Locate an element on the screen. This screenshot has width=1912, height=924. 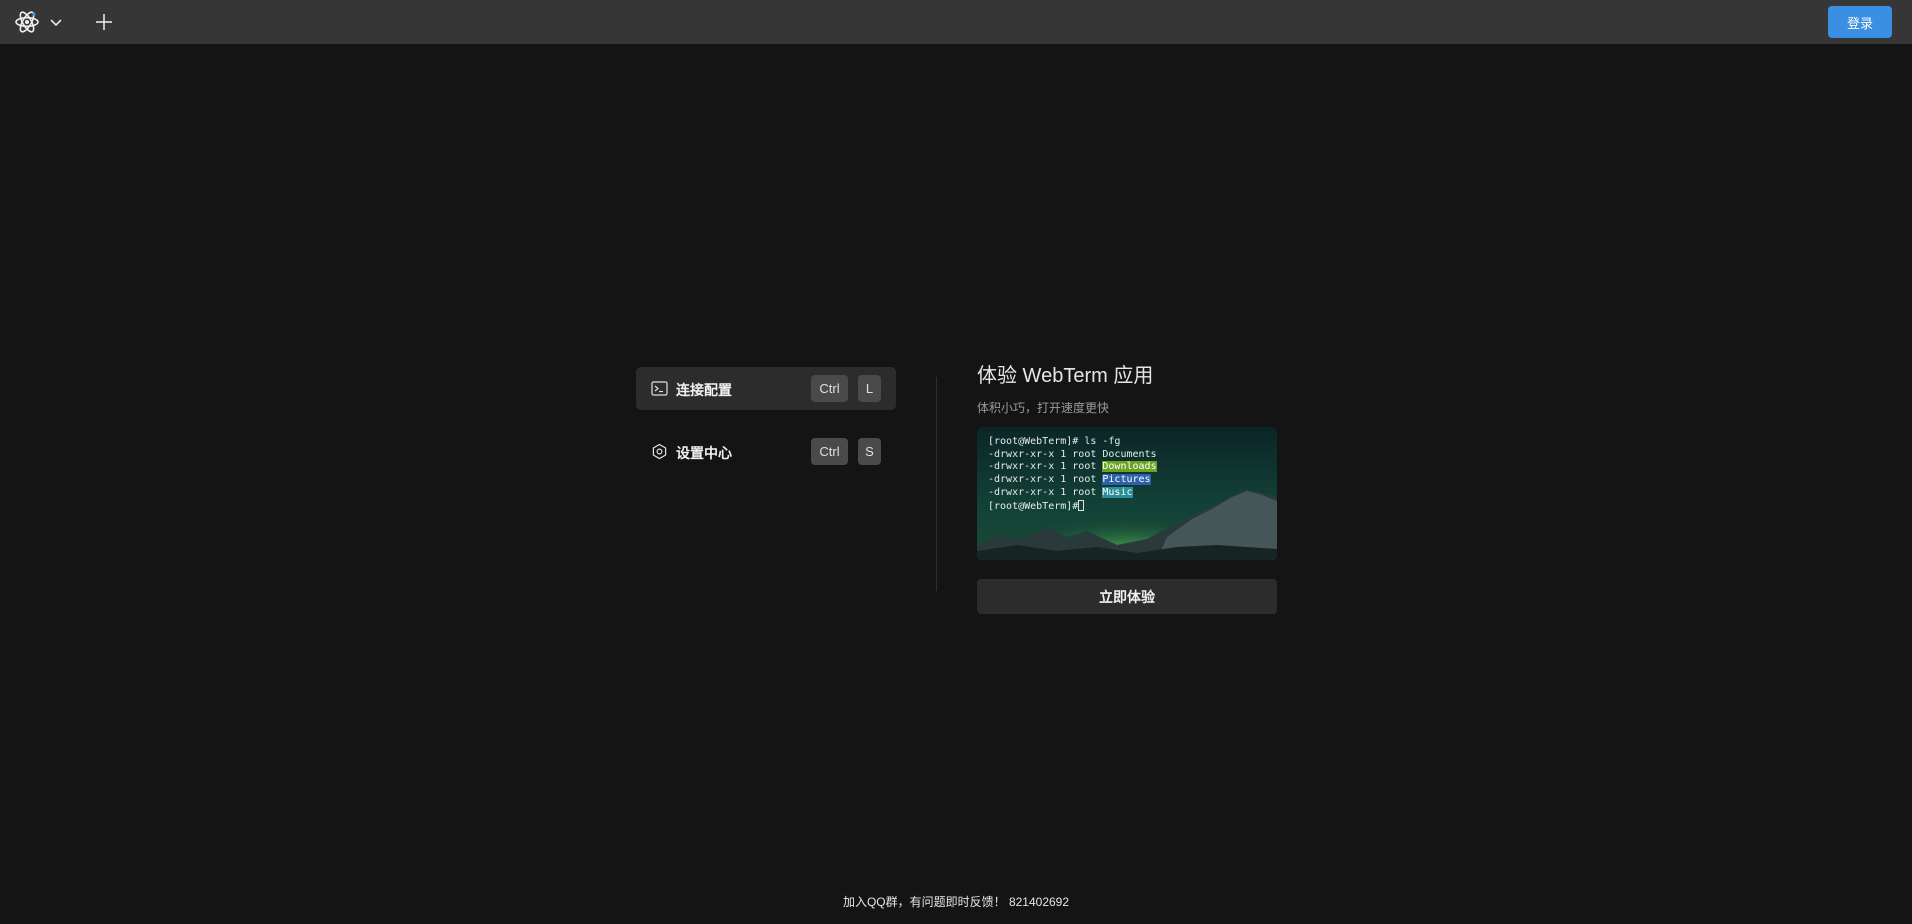
menu-item-label: 连接配置 is located at coordinates (704, 390).